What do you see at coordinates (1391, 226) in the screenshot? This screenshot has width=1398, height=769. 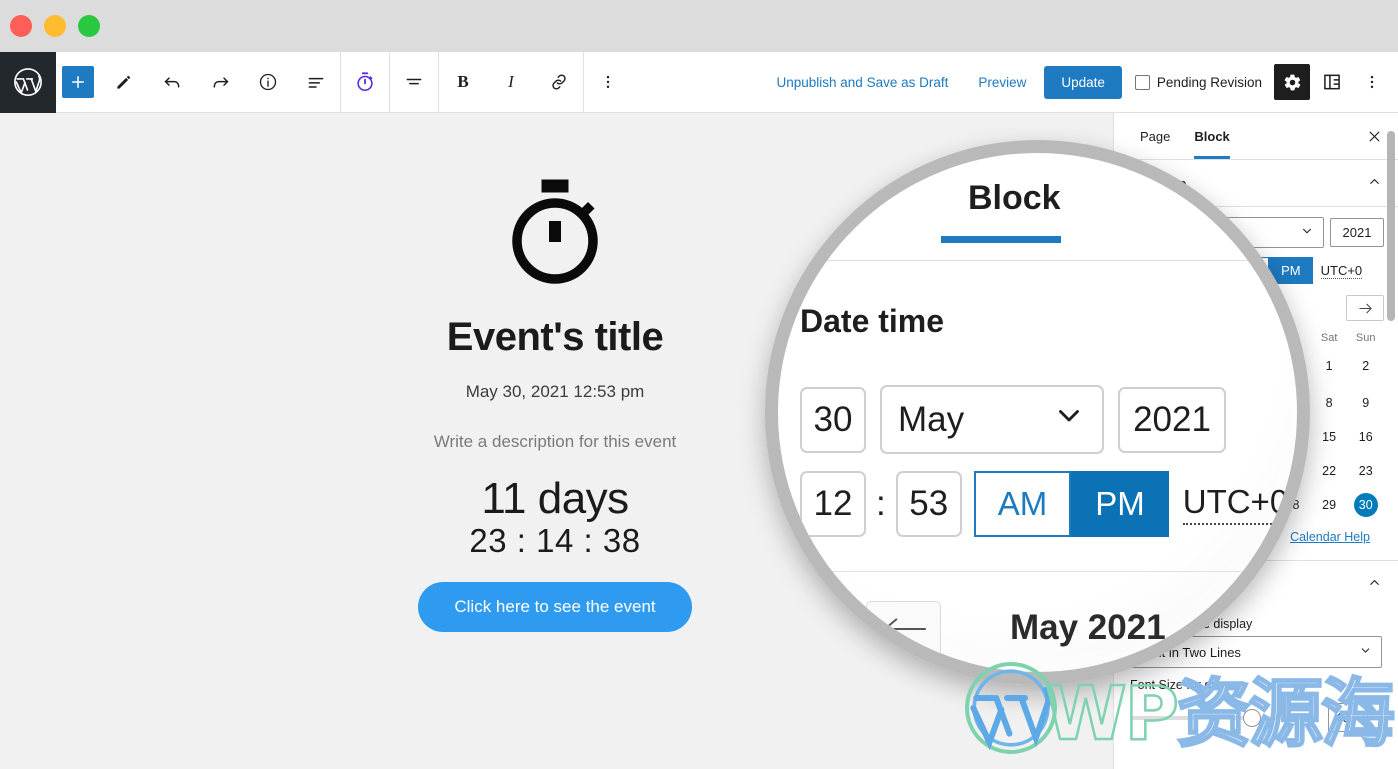 I see `sidebar-scrollbar` at bounding box center [1391, 226].